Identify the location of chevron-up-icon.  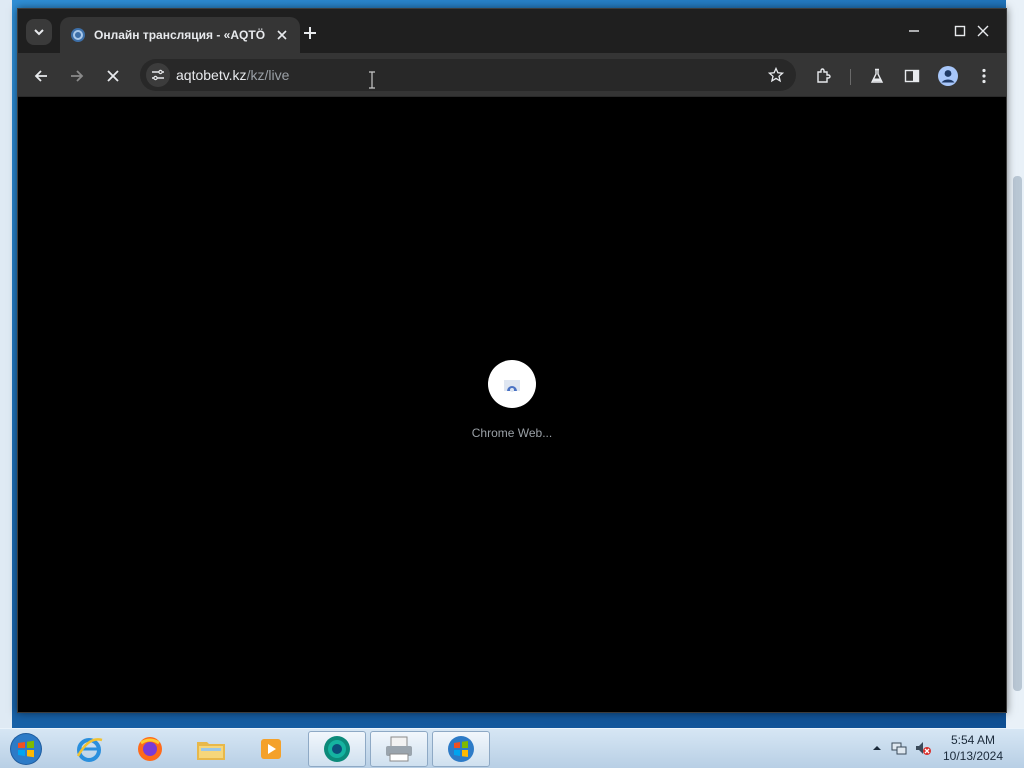
(877, 748).